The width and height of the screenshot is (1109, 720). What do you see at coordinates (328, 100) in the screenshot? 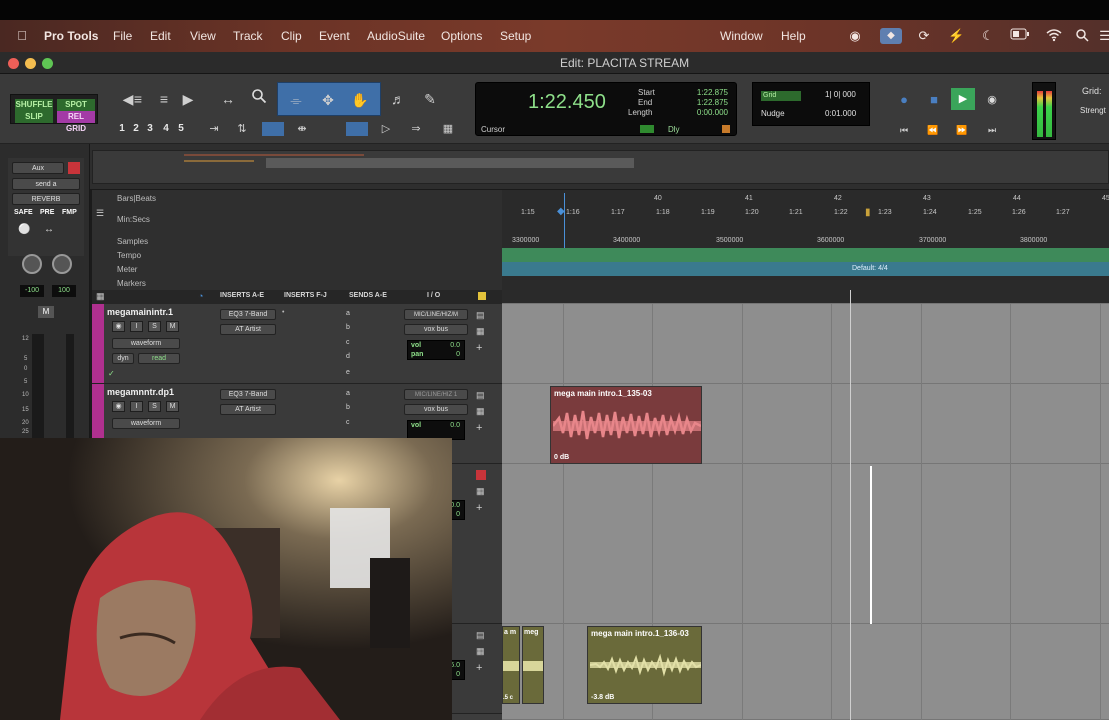
I see `selector-tool-icon: ✥` at bounding box center [328, 100].